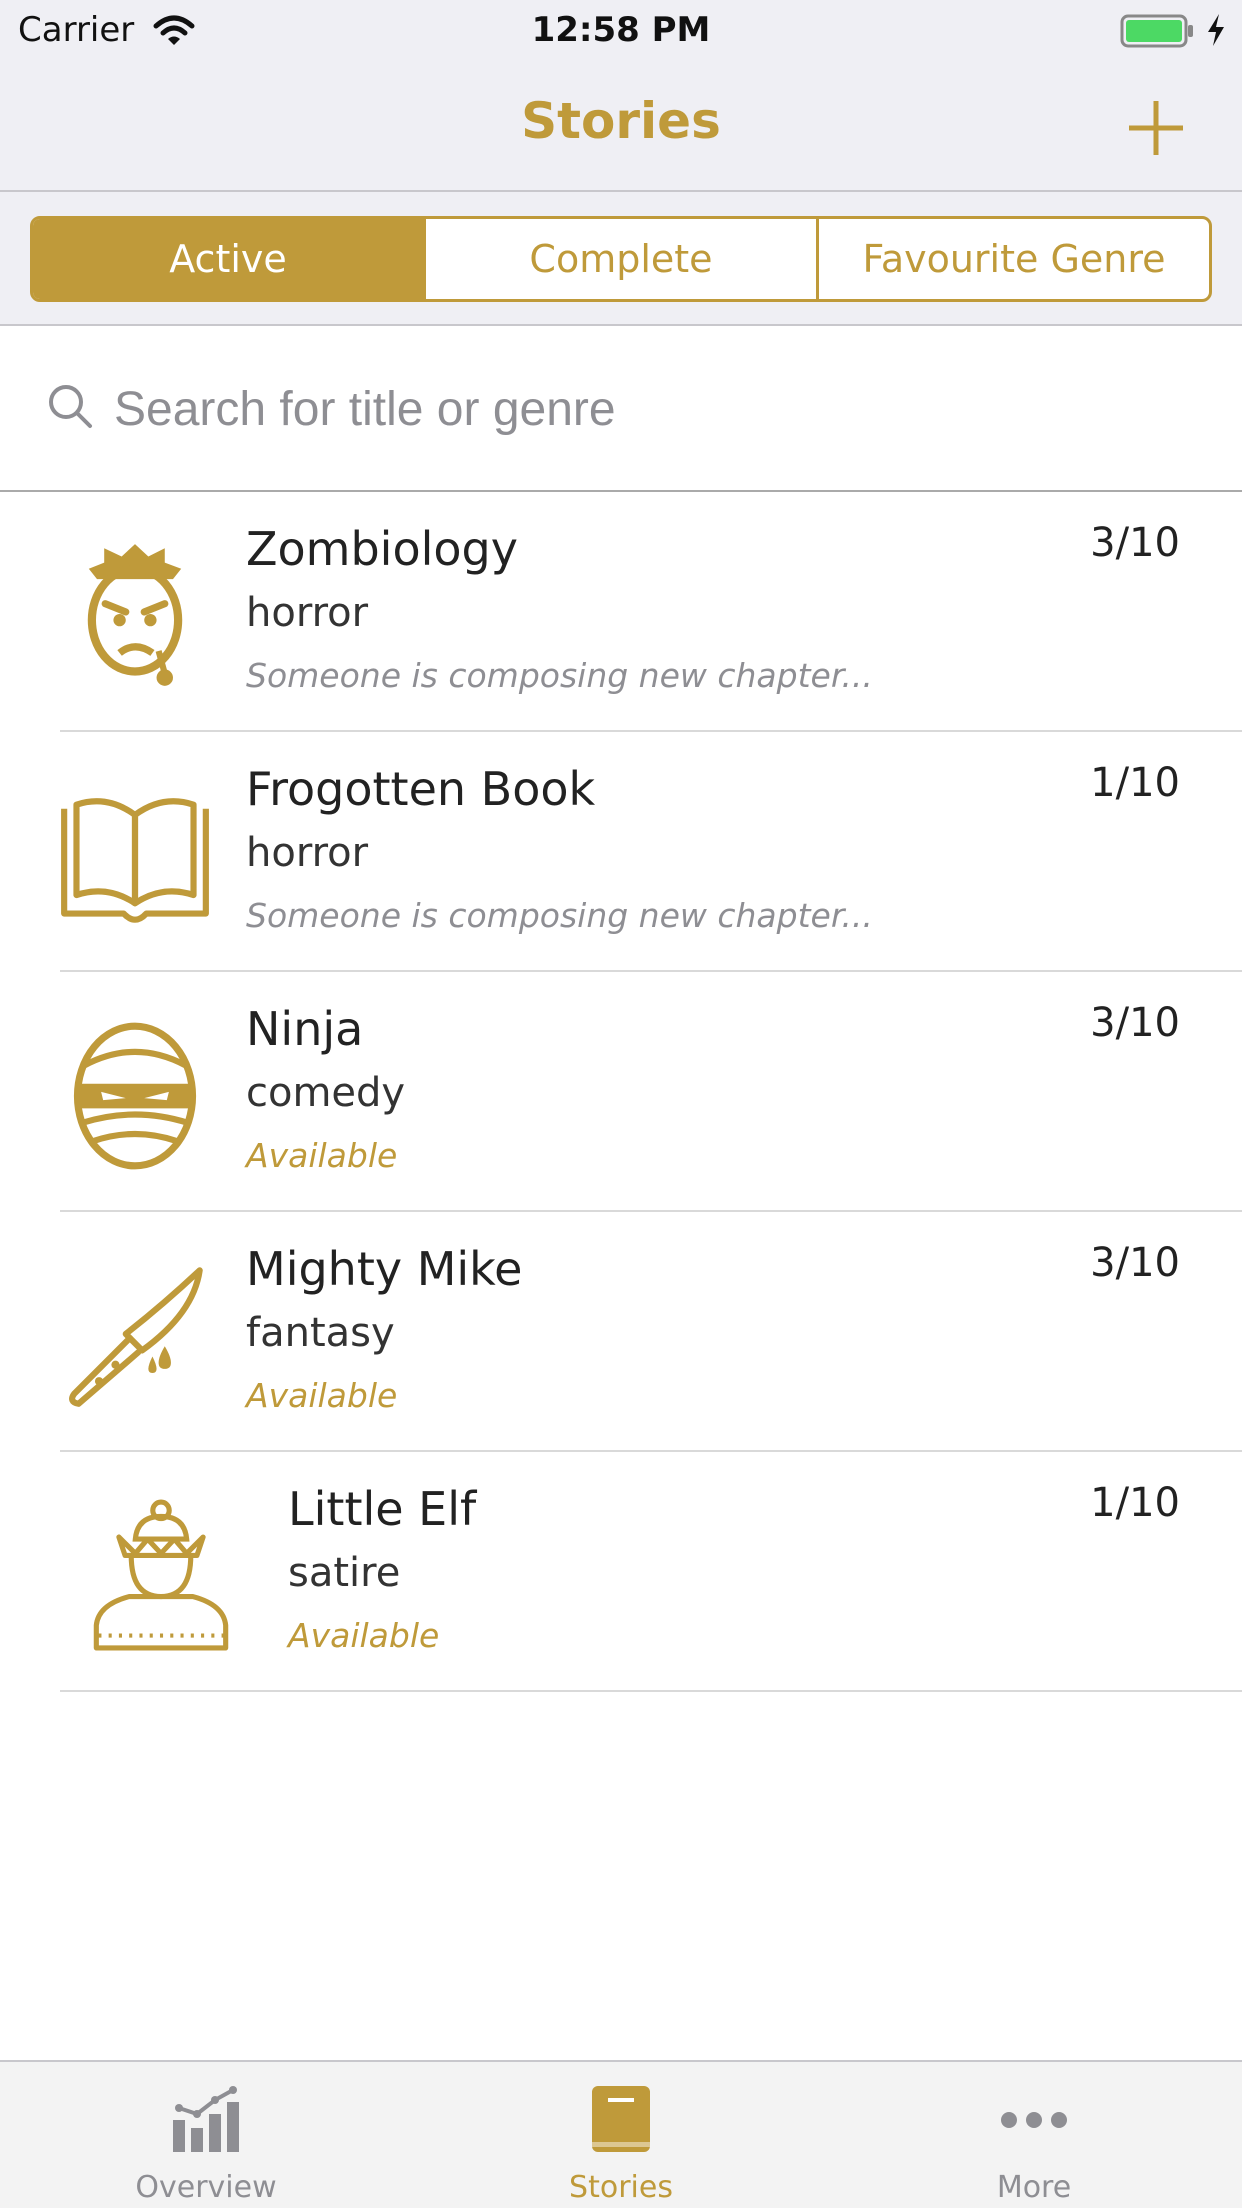 The image size is (1242, 2210). What do you see at coordinates (305, 1029) in the screenshot?
I see `story-title: Ninja` at bounding box center [305, 1029].